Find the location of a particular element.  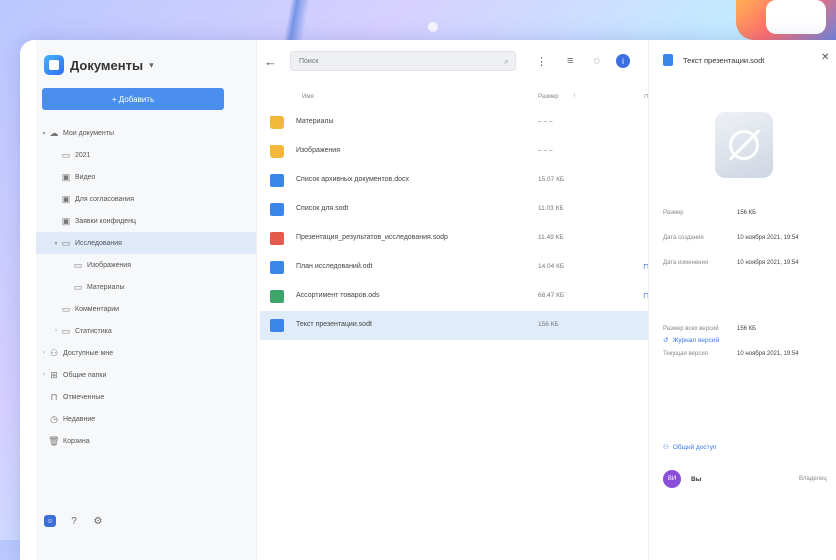

sidebar-item: ◷ Недавние is located at coordinates (146, 419).